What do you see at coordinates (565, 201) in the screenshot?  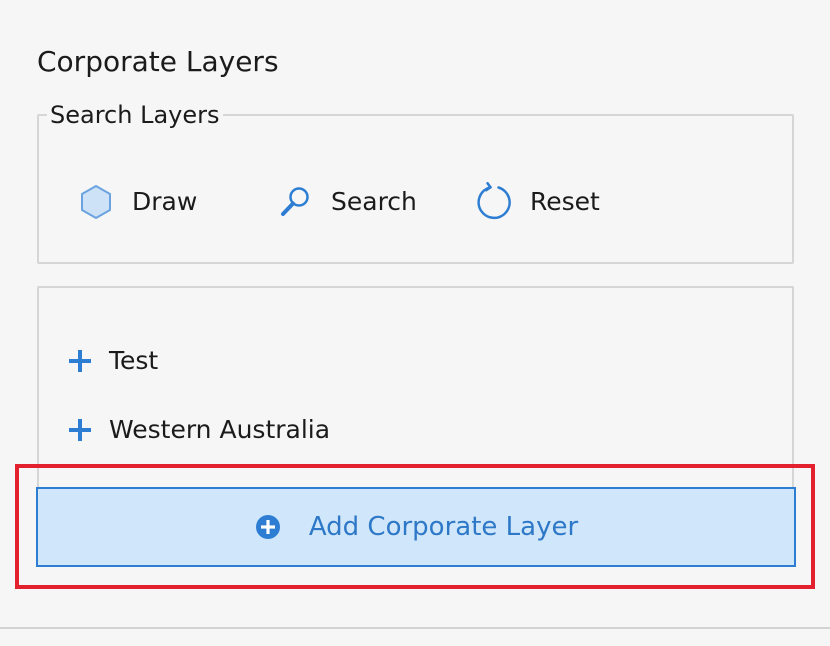 I see `reset-label: Reset` at bounding box center [565, 201].